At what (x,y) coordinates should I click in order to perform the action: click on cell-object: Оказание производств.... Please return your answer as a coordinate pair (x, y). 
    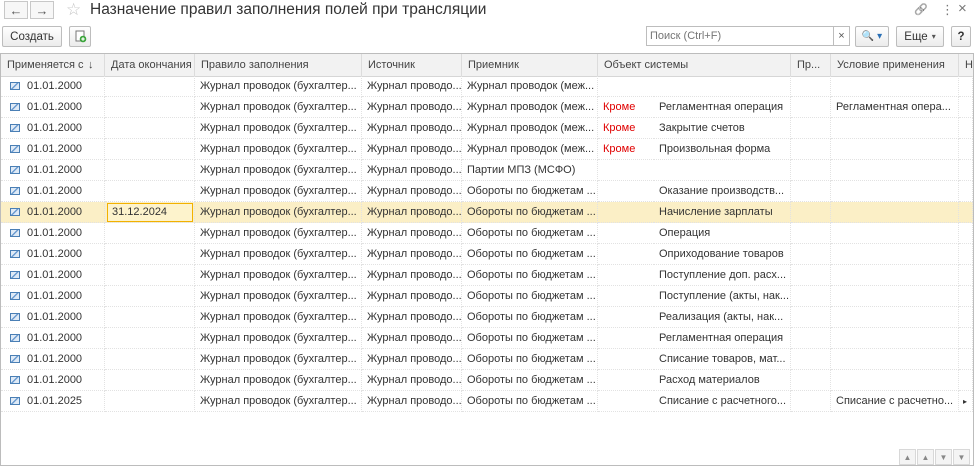
    Looking at the image, I should click on (722, 191).